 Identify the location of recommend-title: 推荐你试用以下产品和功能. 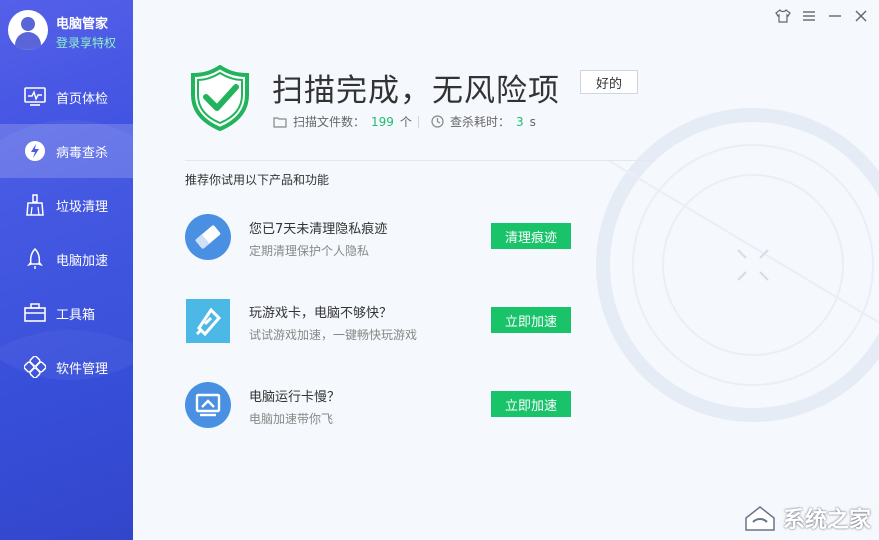
(257, 180).